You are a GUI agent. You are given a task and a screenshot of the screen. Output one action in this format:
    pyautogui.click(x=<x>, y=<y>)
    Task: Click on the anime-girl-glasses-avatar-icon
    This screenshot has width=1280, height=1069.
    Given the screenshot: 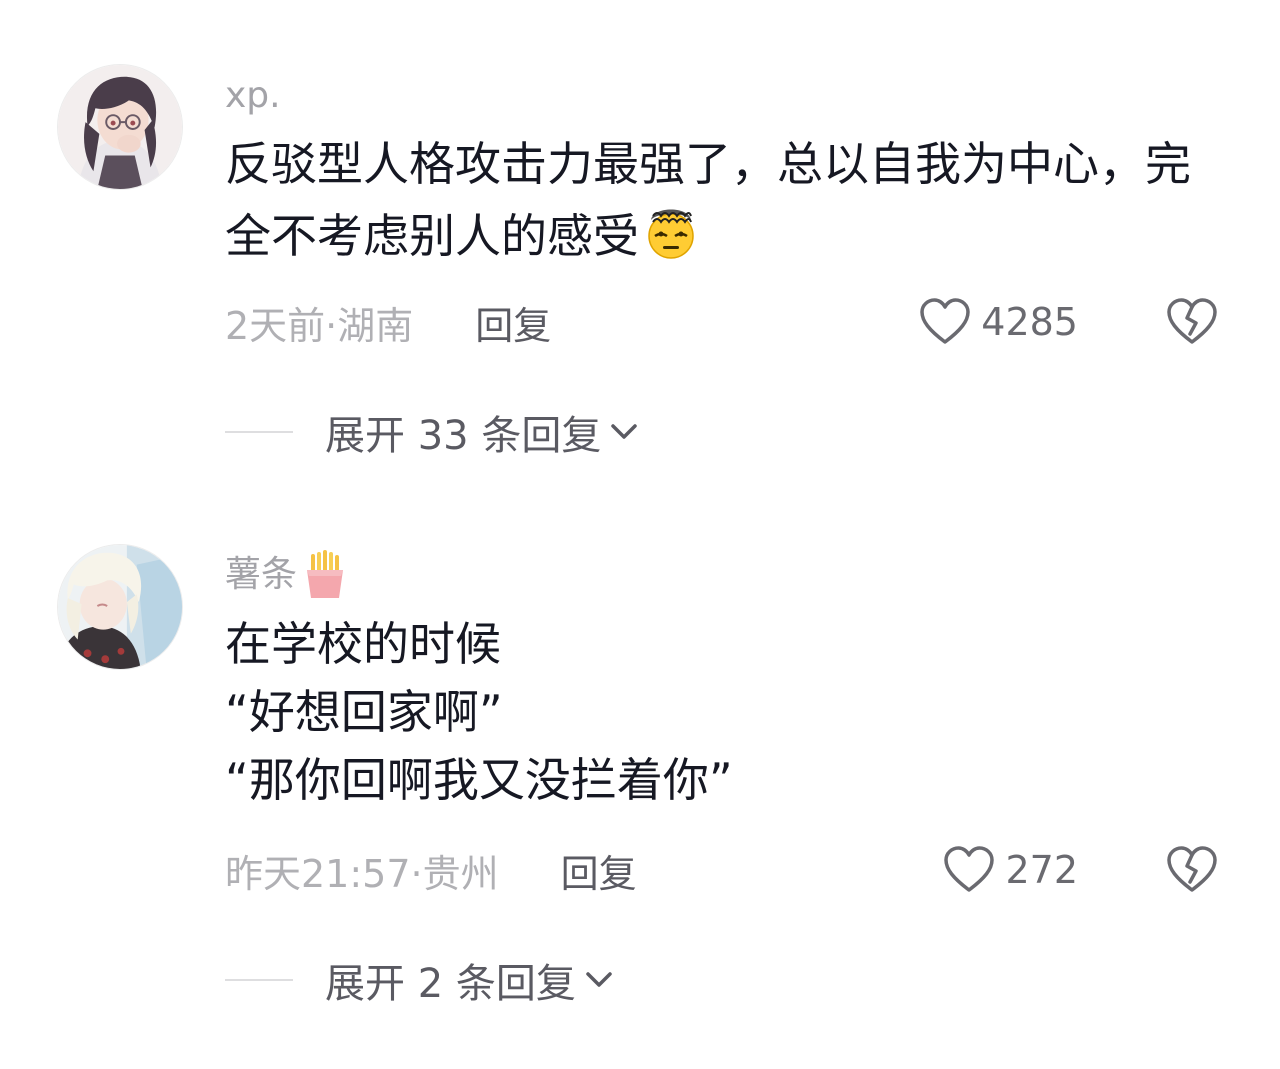 What is the action you would take?
    pyautogui.click(x=120, y=127)
    